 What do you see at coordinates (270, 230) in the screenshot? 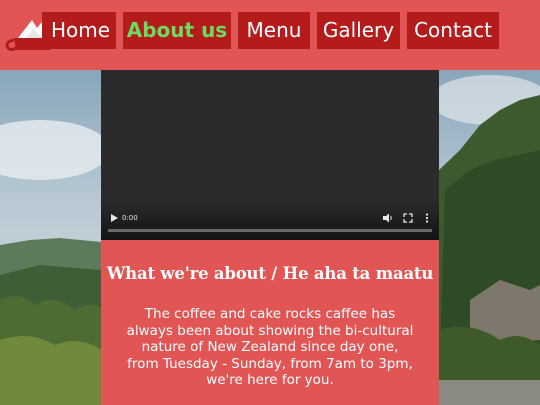
I see `video-progress-bar` at bounding box center [270, 230].